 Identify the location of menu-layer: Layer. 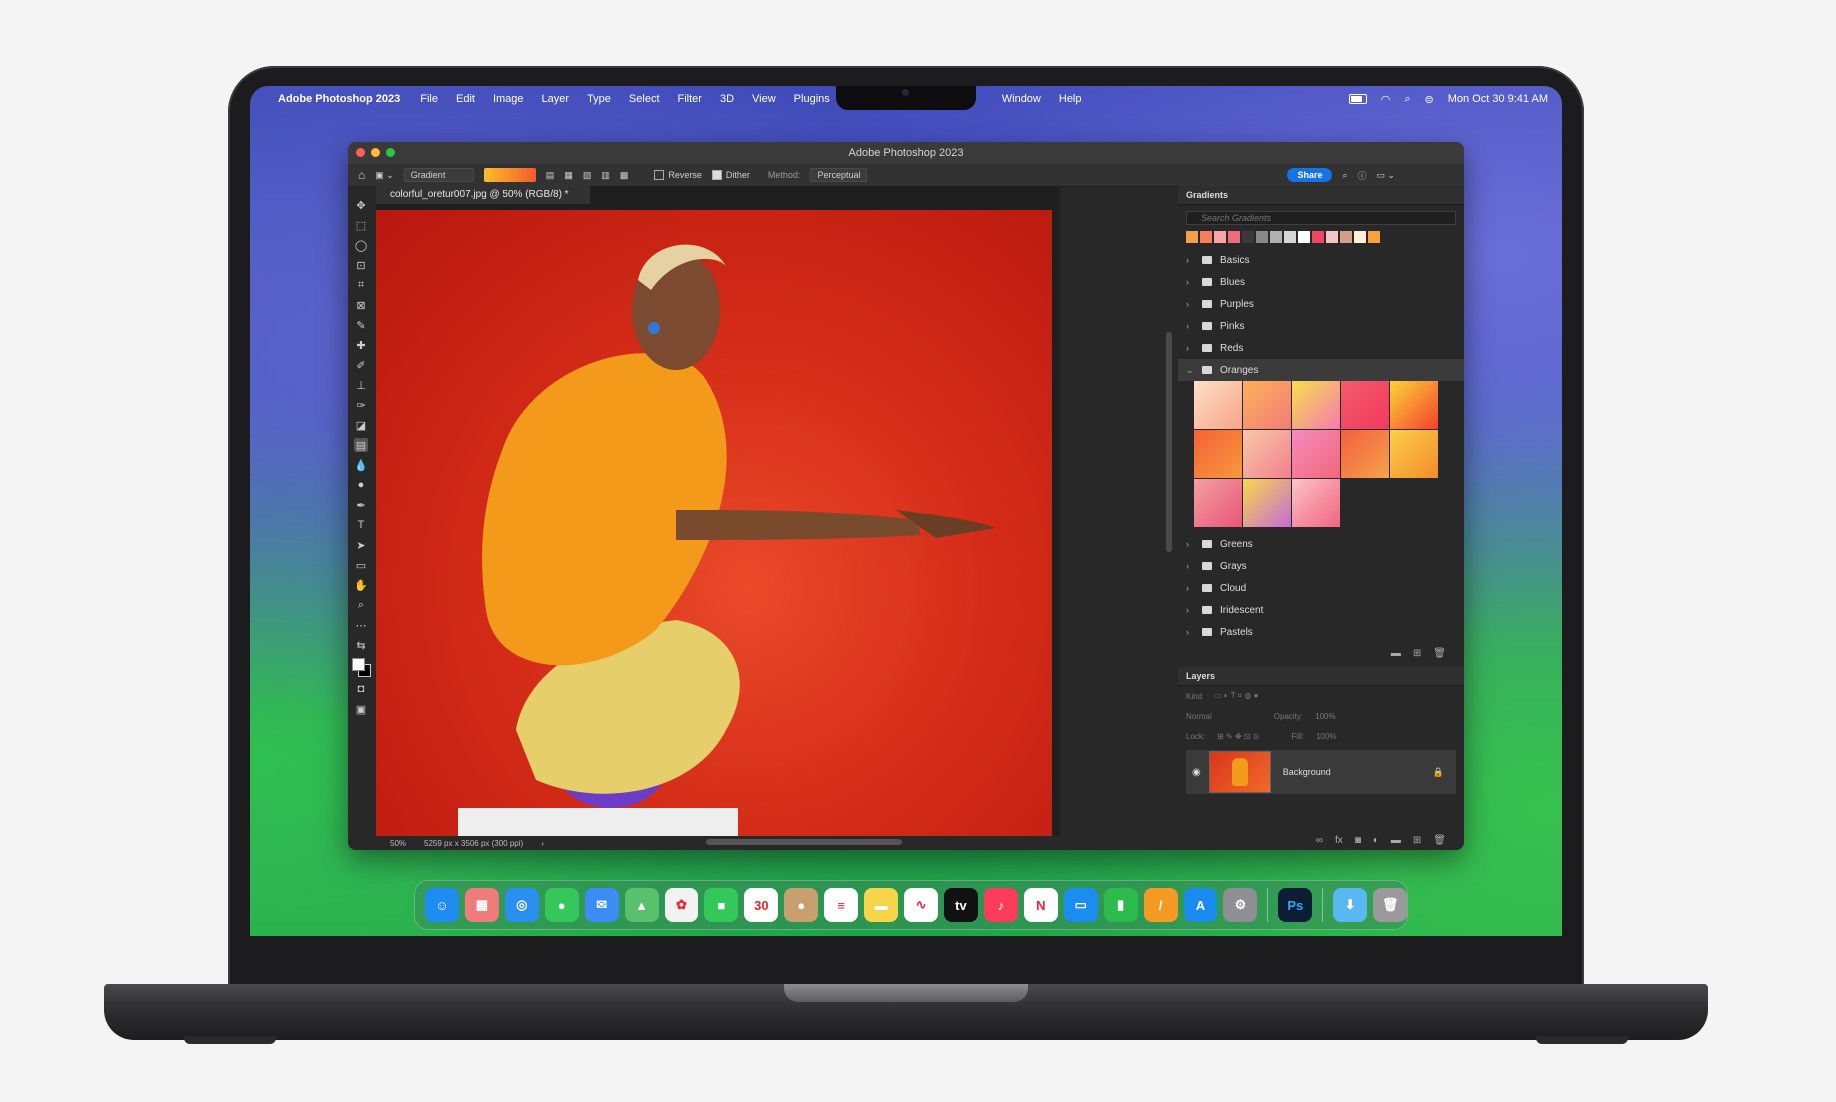
(556, 99).